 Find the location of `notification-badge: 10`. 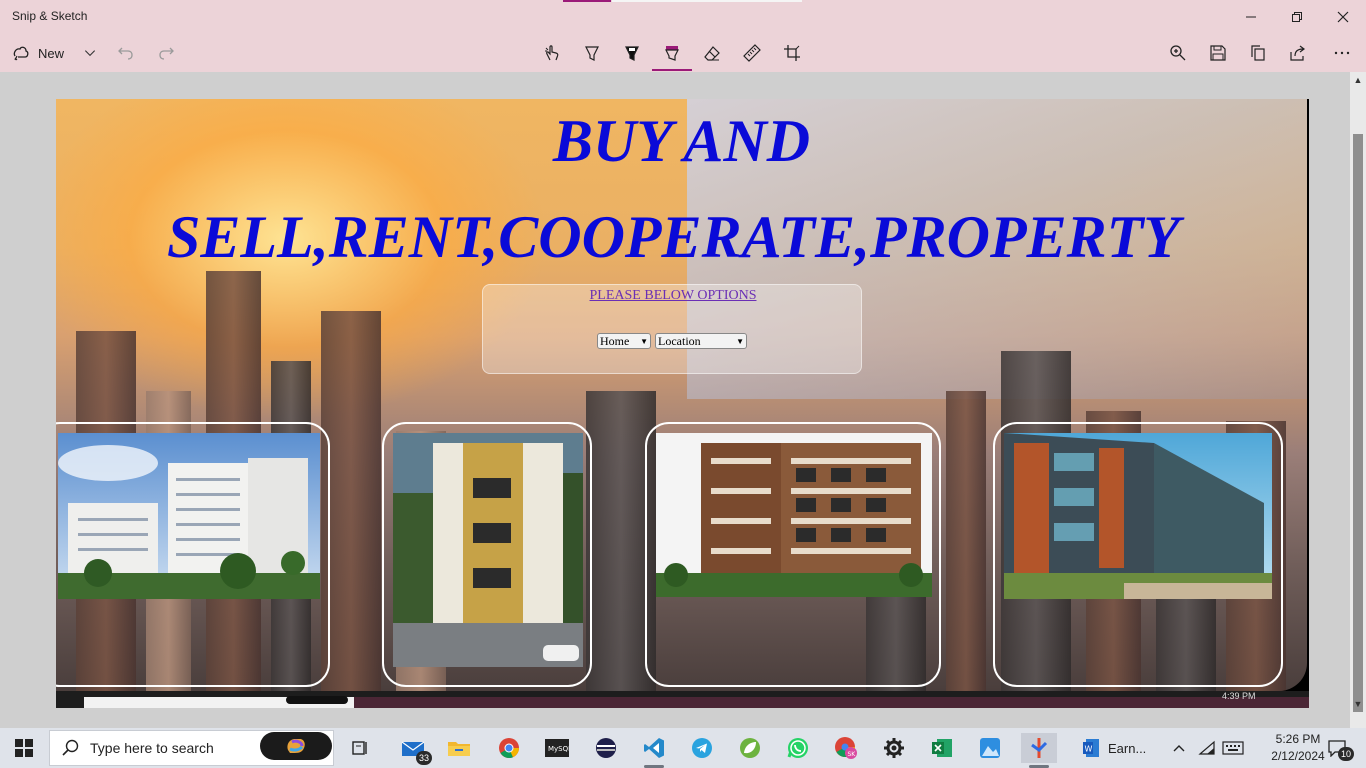

notification-badge: 10 is located at coordinates (1346, 754).